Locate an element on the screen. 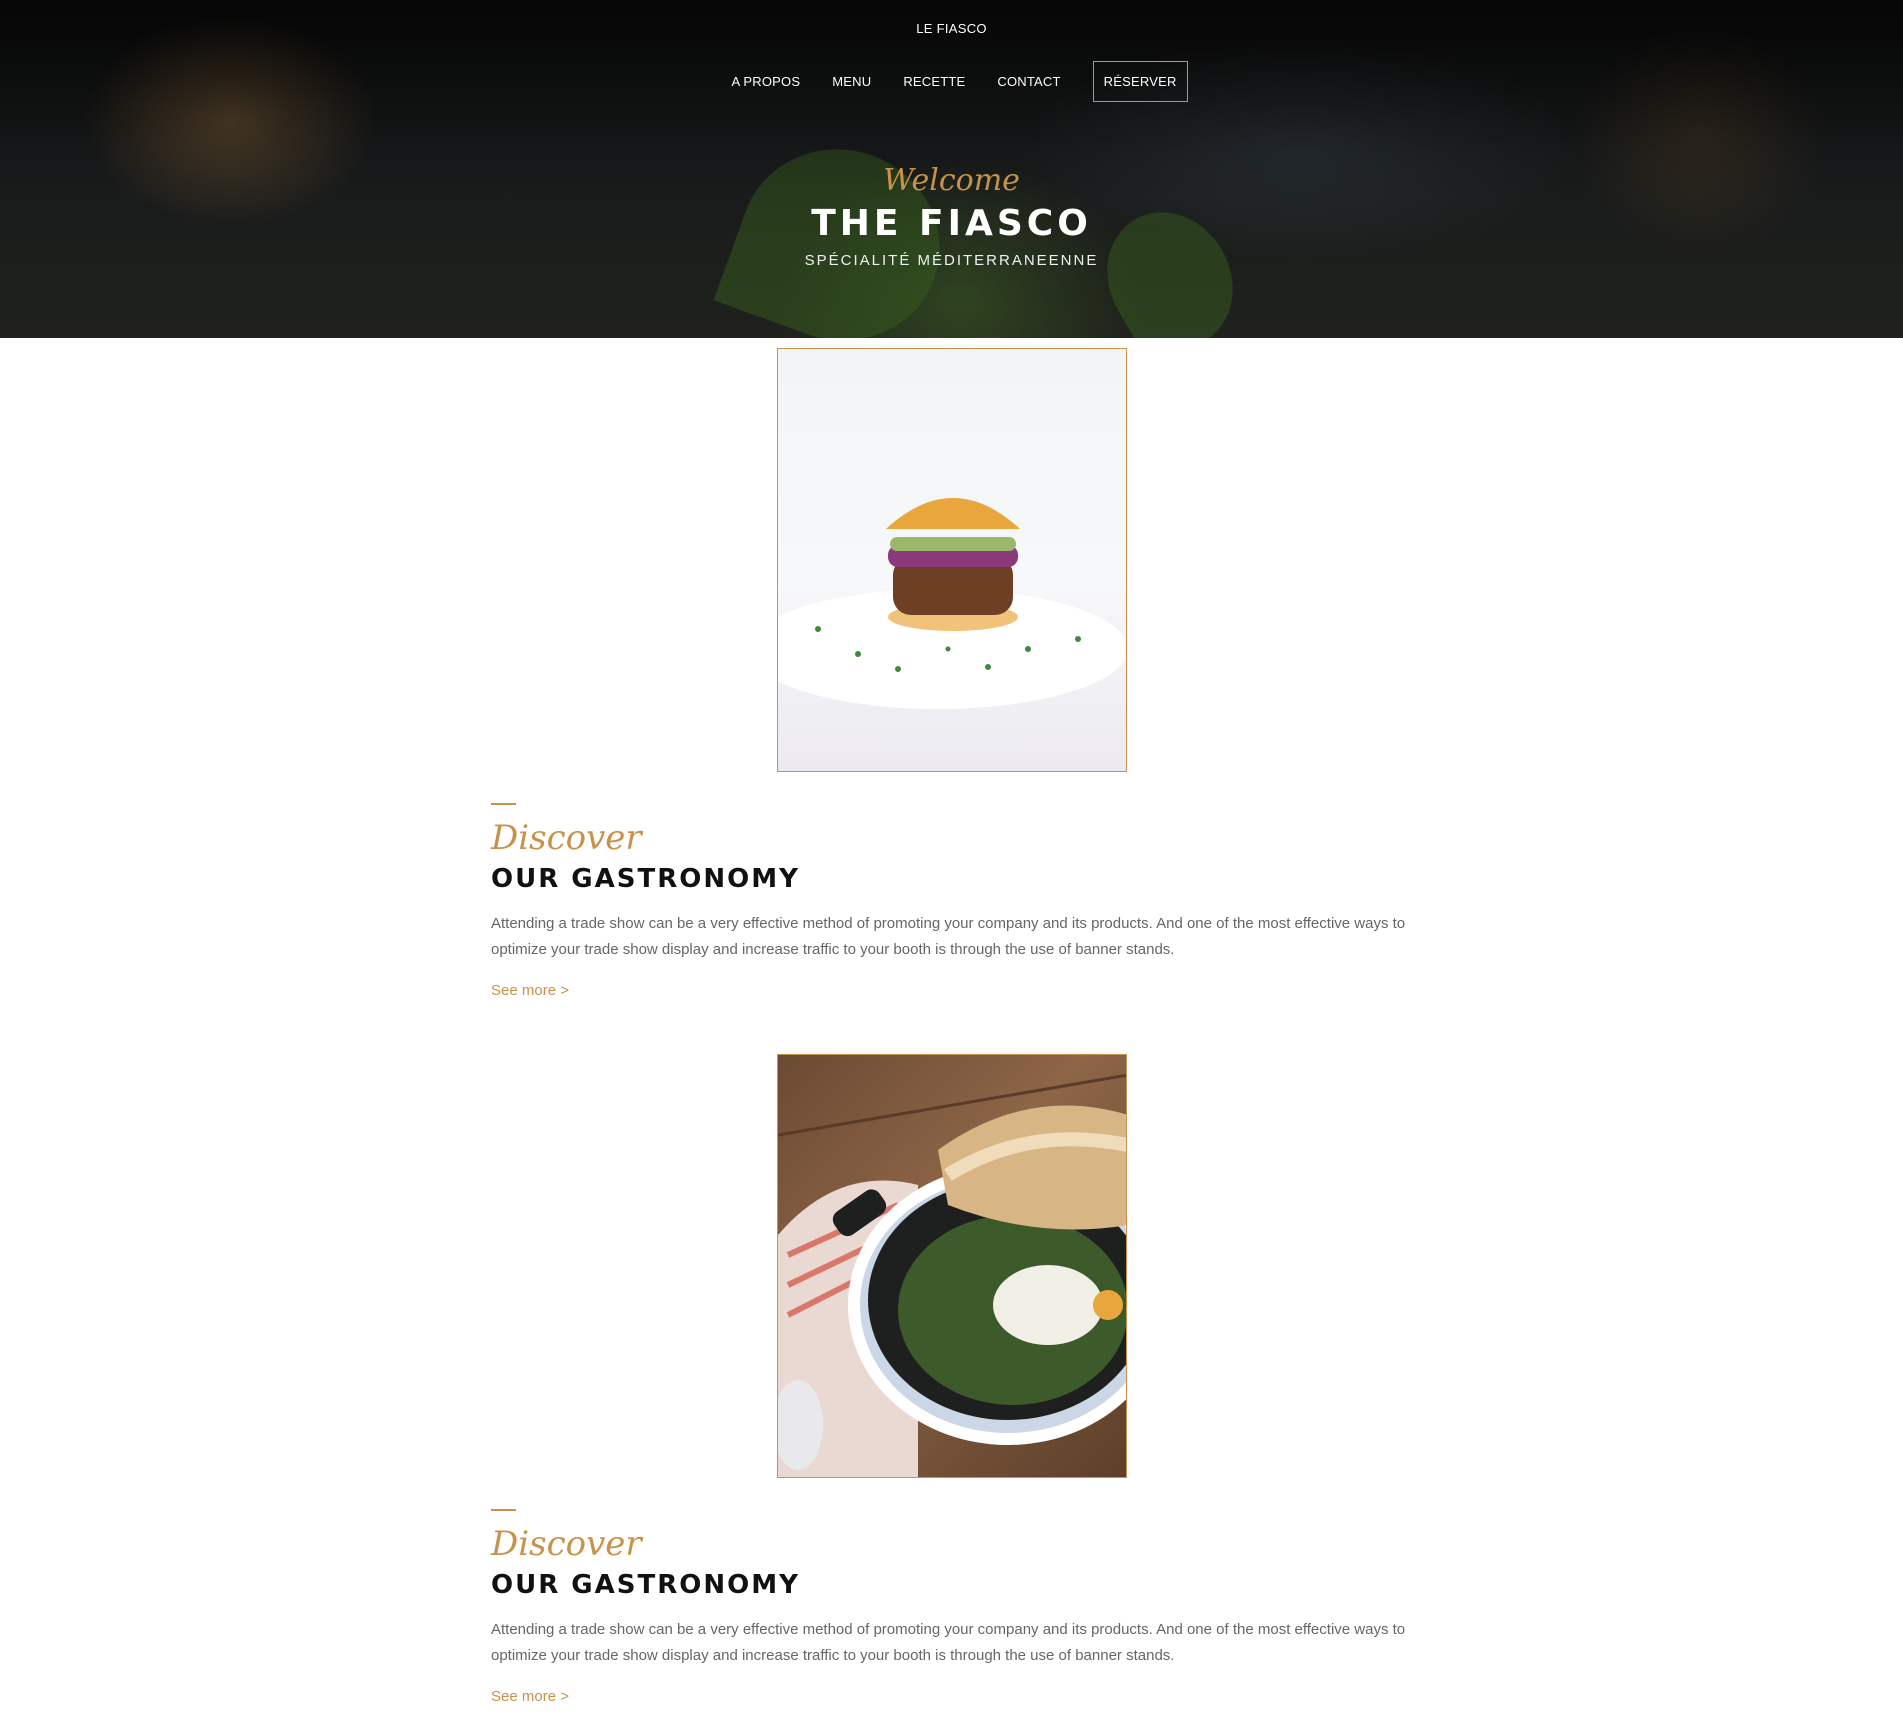 Image resolution: width=1903 pixels, height=1728 pixels. site-brand: LE FIASCO is located at coordinates (951, 28).